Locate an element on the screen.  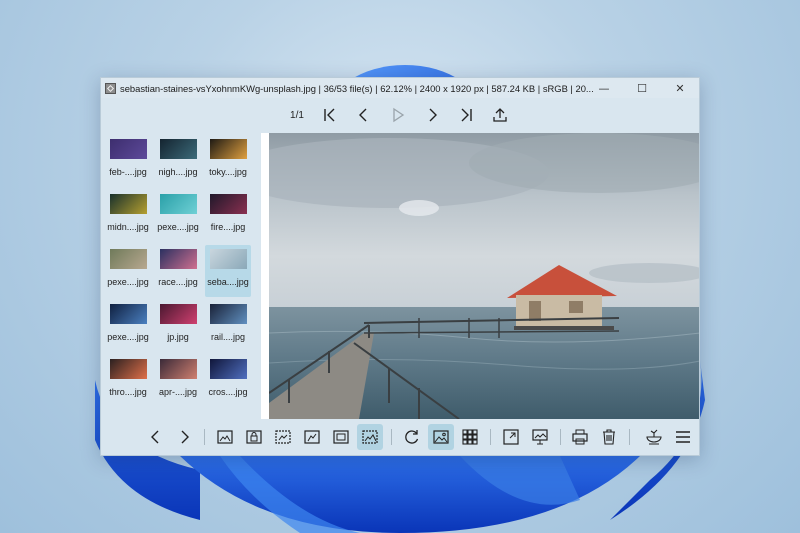
play-icon is located at coordinates (399, 115).